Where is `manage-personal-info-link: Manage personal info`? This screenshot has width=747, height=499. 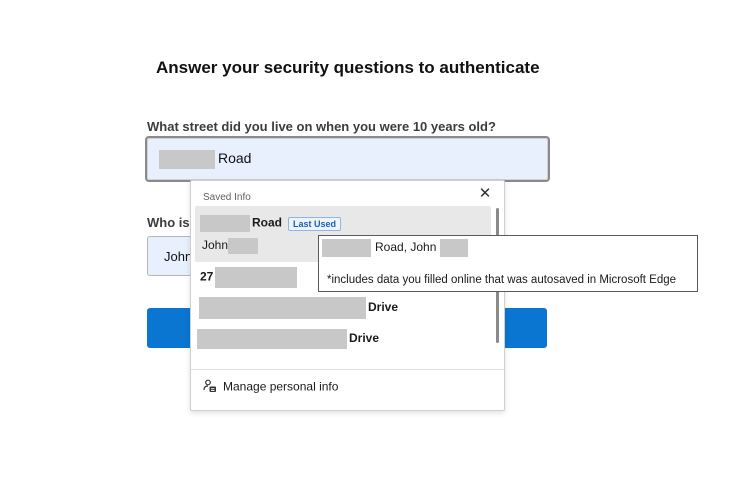 manage-personal-info-link: Manage personal info is located at coordinates (270, 390).